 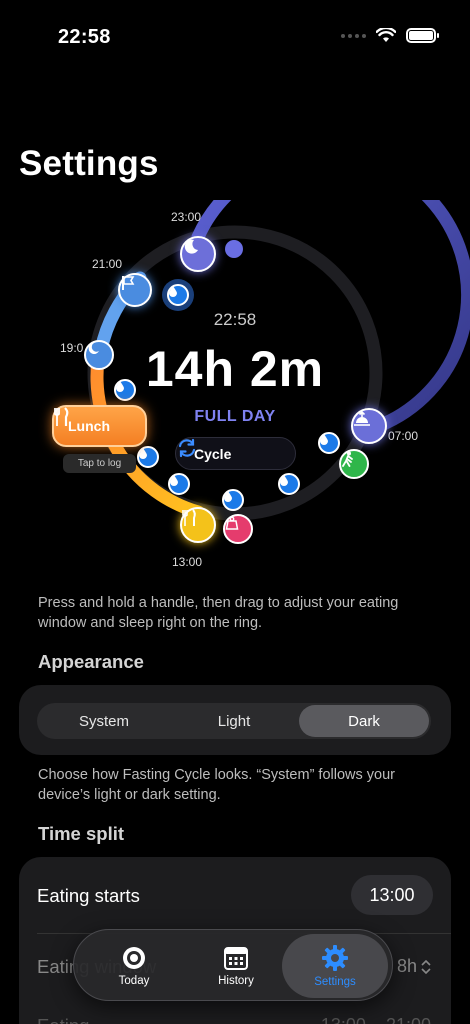 What do you see at coordinates (134, 981) in the screenshot?
I see `tab-today-label: Today` at bounding box center [134, 981].